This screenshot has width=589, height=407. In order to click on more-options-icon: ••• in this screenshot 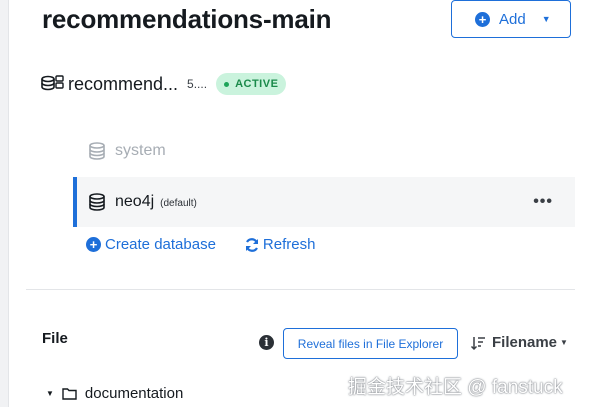, I will do `click(543, 202)`.